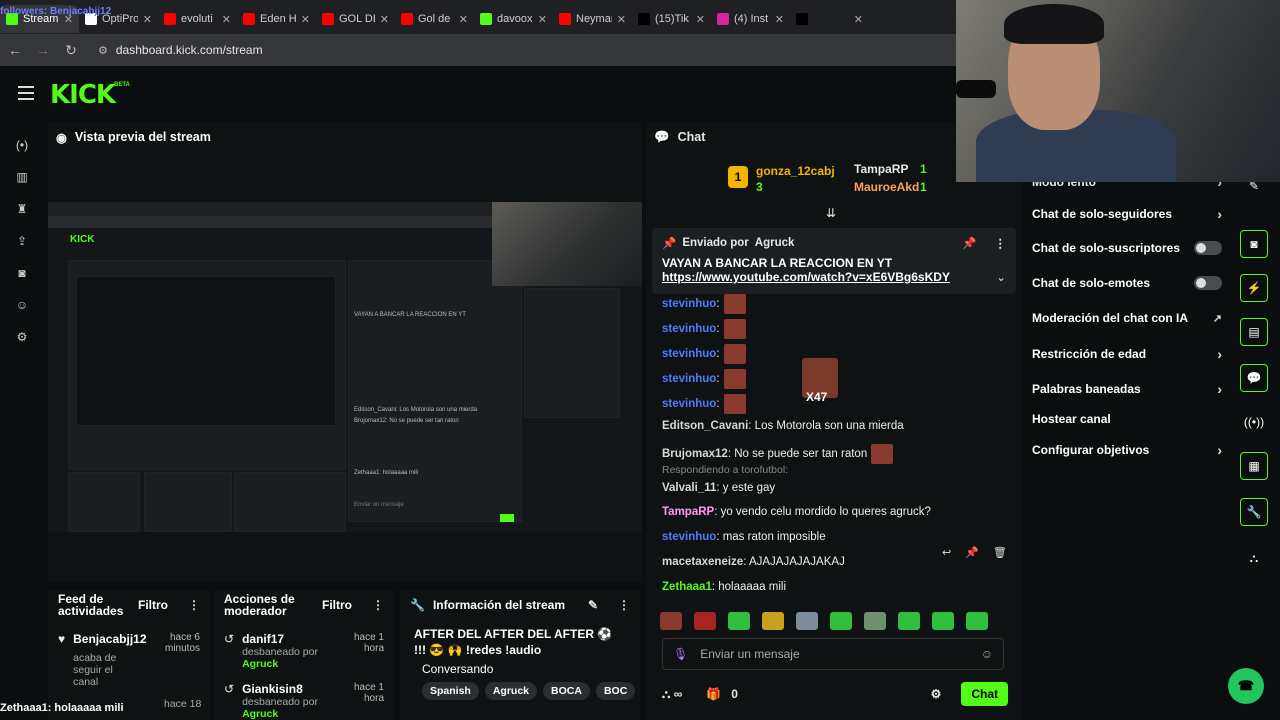 This screenshot has width=1280, height=720. What do you see at coordinates (795, 171) in the screenshot?
I see `leader-top-user: gonza_12cabj` at bounding box center [795, 171].